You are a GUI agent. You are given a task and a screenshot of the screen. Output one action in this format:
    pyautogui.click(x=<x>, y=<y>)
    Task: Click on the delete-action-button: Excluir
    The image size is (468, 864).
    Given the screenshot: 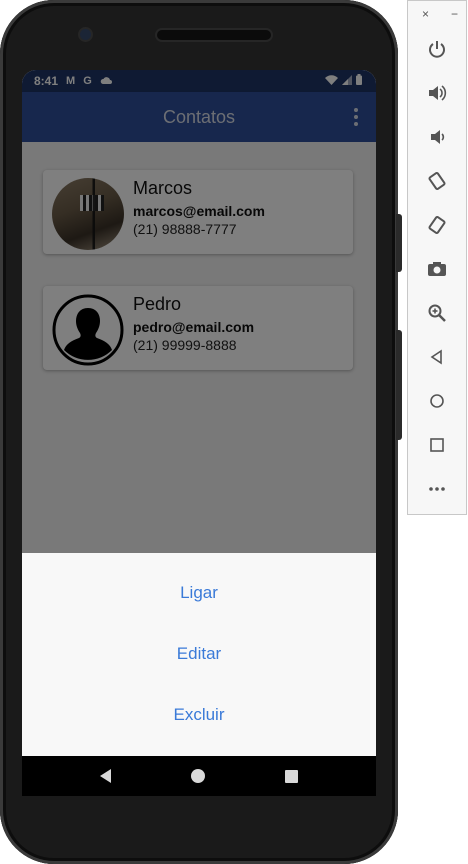 What is the action you would take?
    pyautogui.click(x=199, y=715)
    